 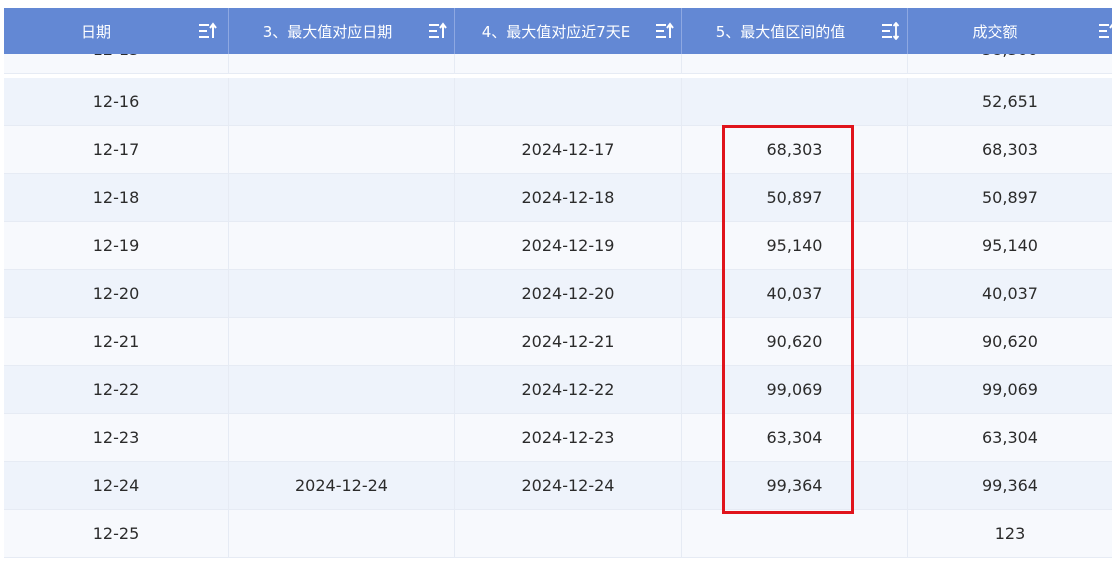 I want to click on cell-max-range-value: 68,303, so click(x=795, y=149).